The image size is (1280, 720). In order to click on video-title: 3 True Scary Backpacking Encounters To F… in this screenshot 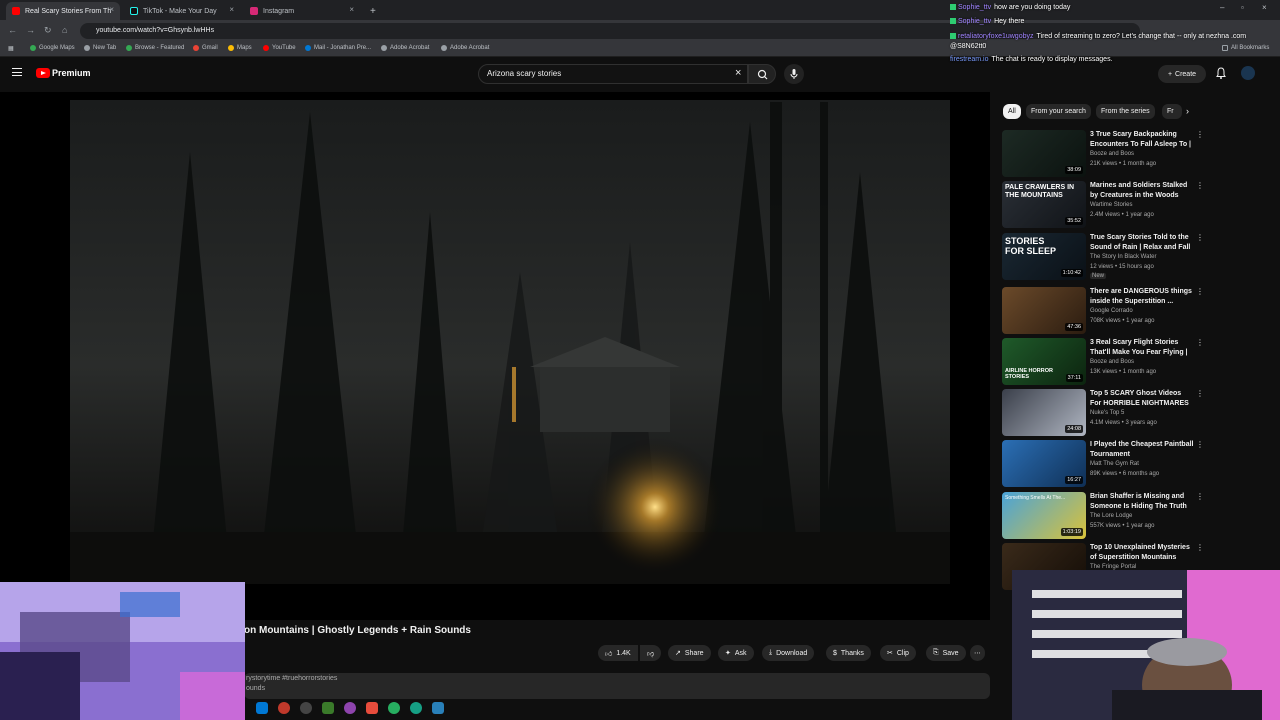, I will do `click(1142, 139)`.